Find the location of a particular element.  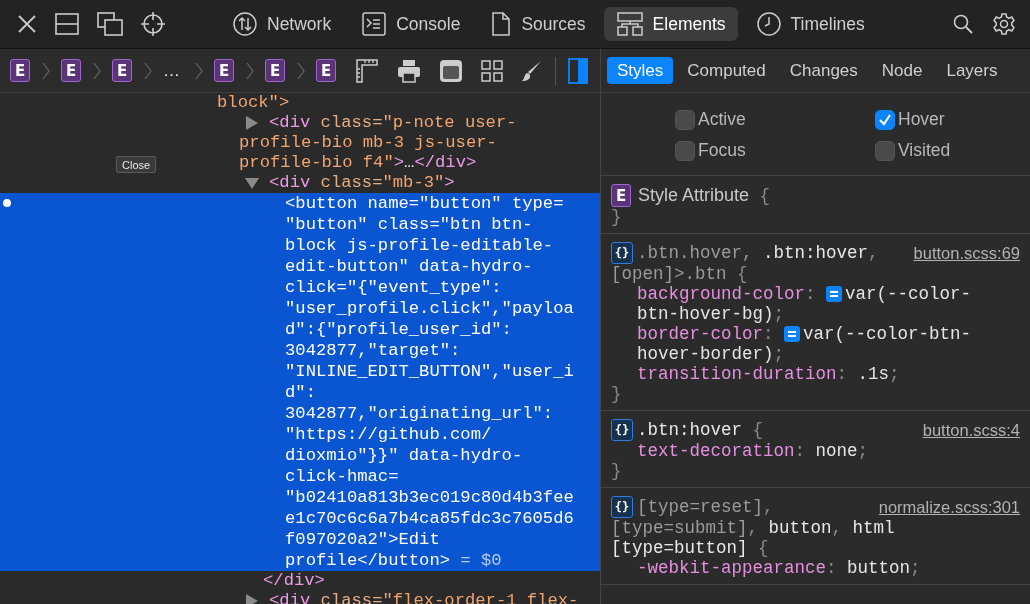

css-text: [type=button] { is located at coordinates (690, 548).